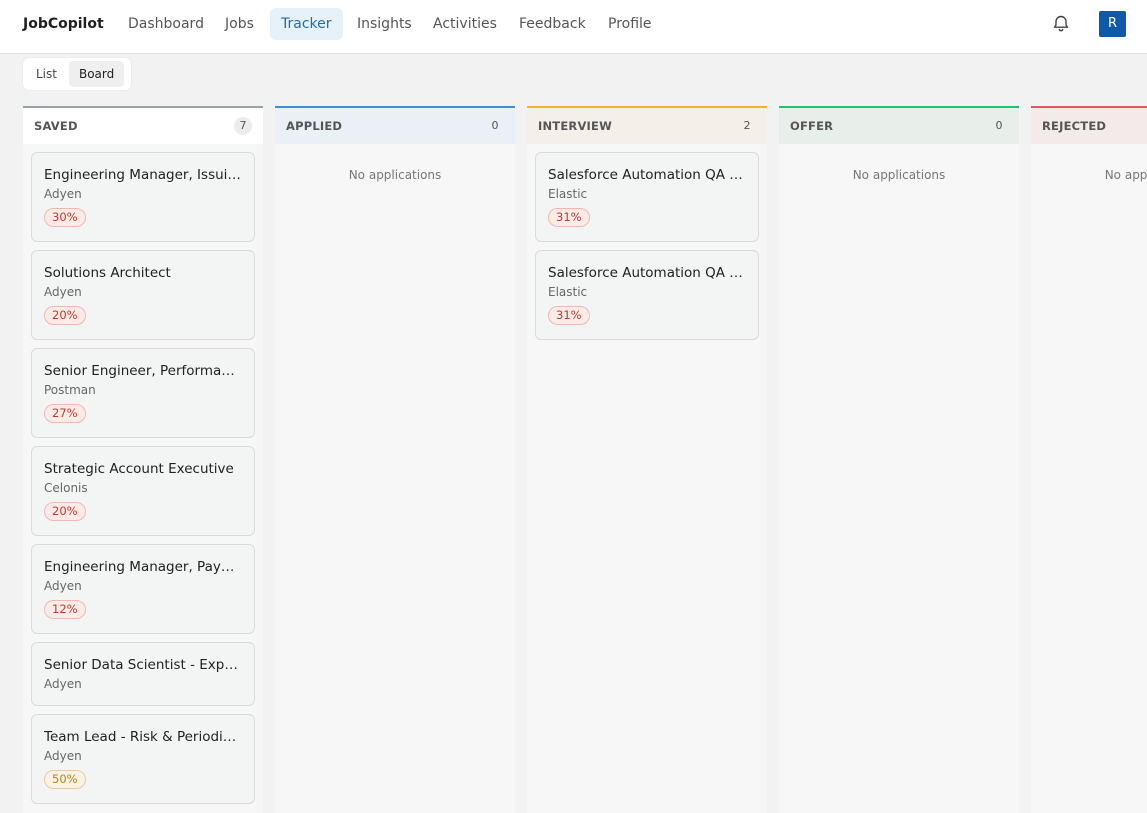 The image size is (1147, 813). I want to click on nav-dashboard: Dashboard, so click(166, 24).